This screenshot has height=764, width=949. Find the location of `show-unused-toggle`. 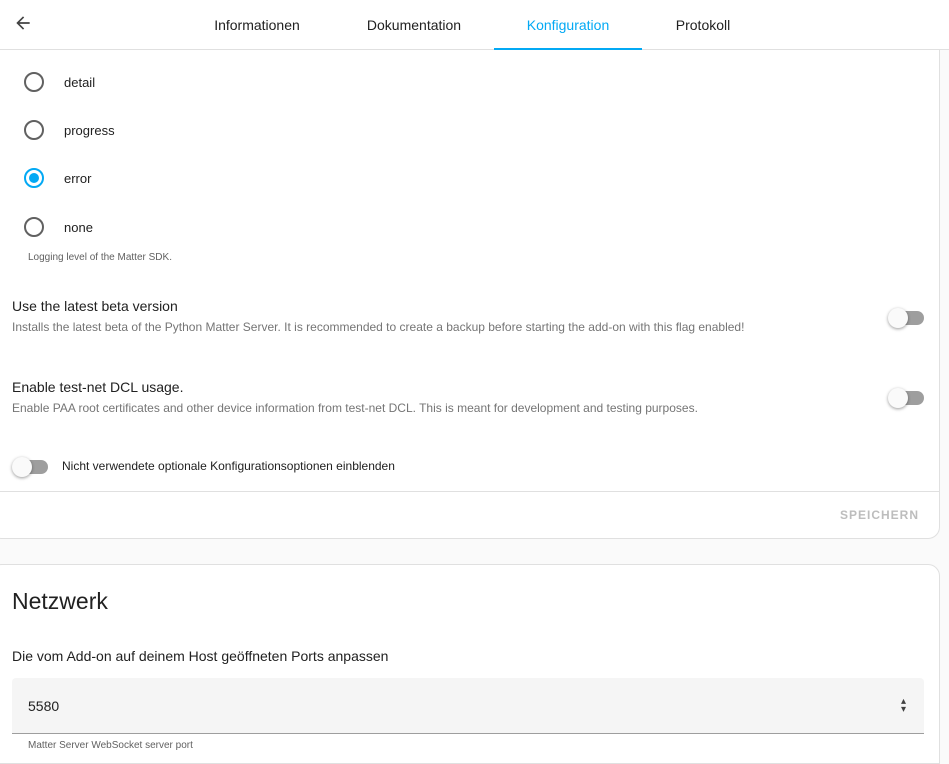

show-unused-toggle is located at coordinates (30, 466).